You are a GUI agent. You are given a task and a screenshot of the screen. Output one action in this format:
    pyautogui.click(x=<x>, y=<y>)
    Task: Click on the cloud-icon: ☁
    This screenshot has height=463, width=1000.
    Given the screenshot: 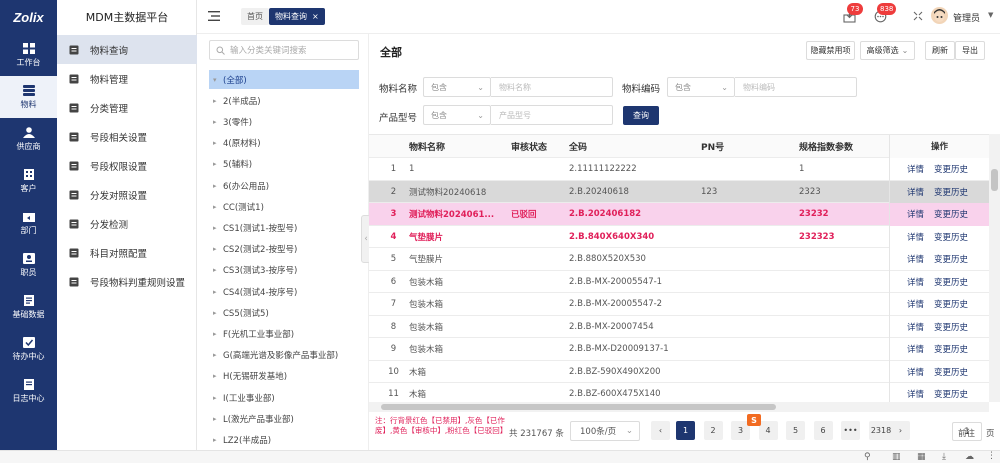 What is the action you would take?
    pyautogui.click(x=969, y=457)
    